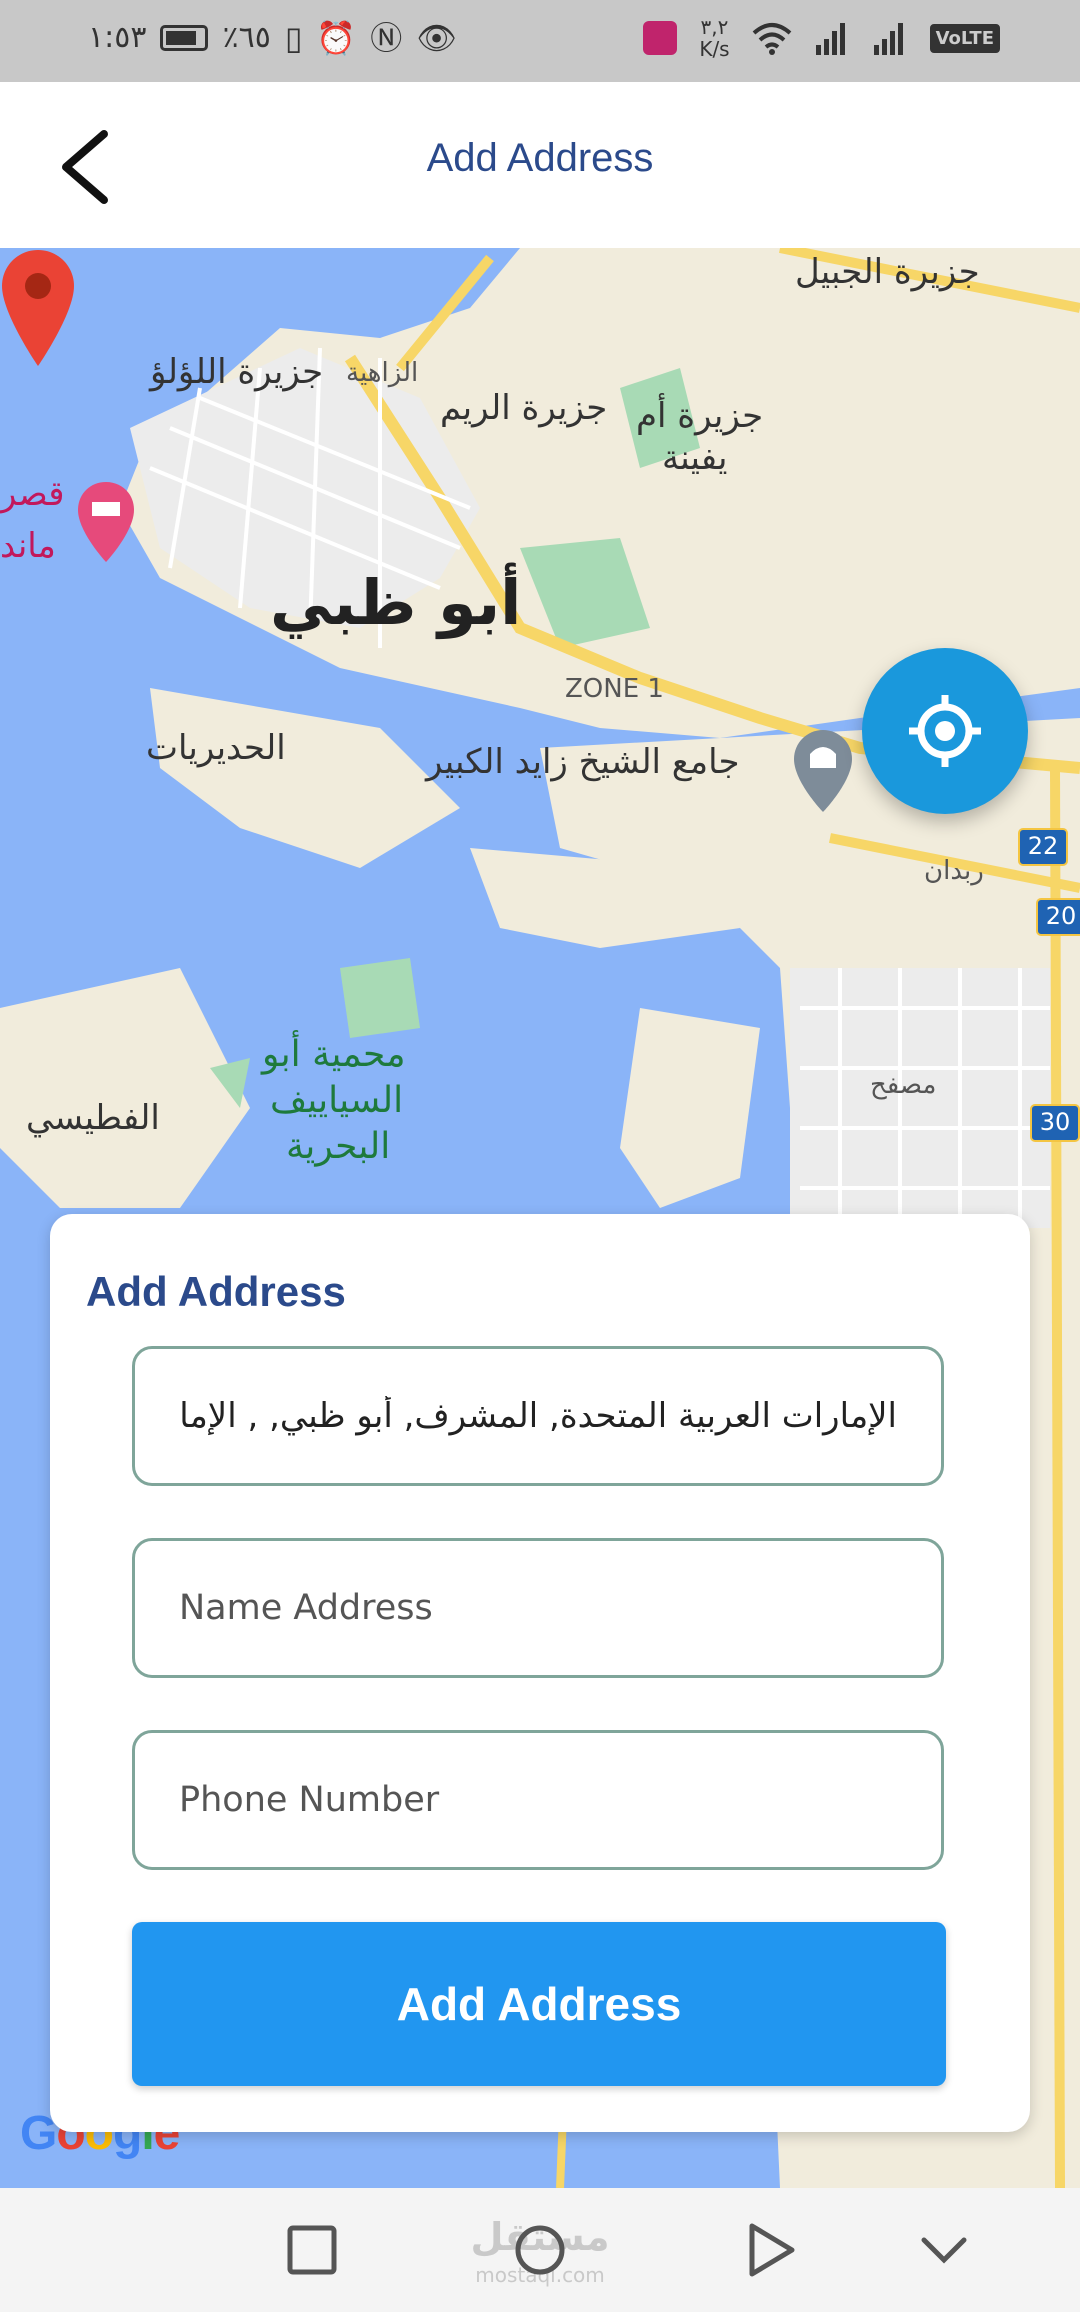 The width and height of the screenshot is (1080, 2312). I want to click on address-input, so click(538, 1416).